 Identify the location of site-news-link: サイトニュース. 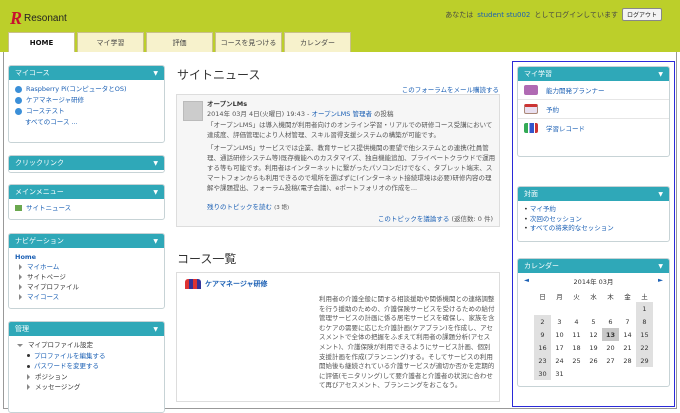
(48, 208).